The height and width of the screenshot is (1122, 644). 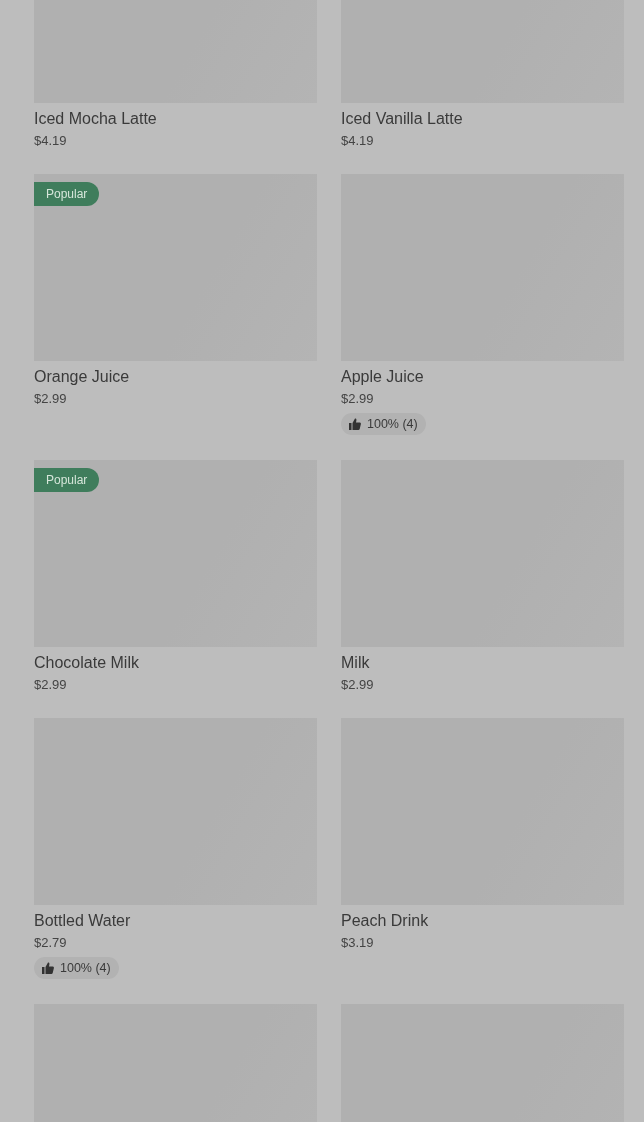 I want to click on product-name: Milk, so click(x=482, y=663).